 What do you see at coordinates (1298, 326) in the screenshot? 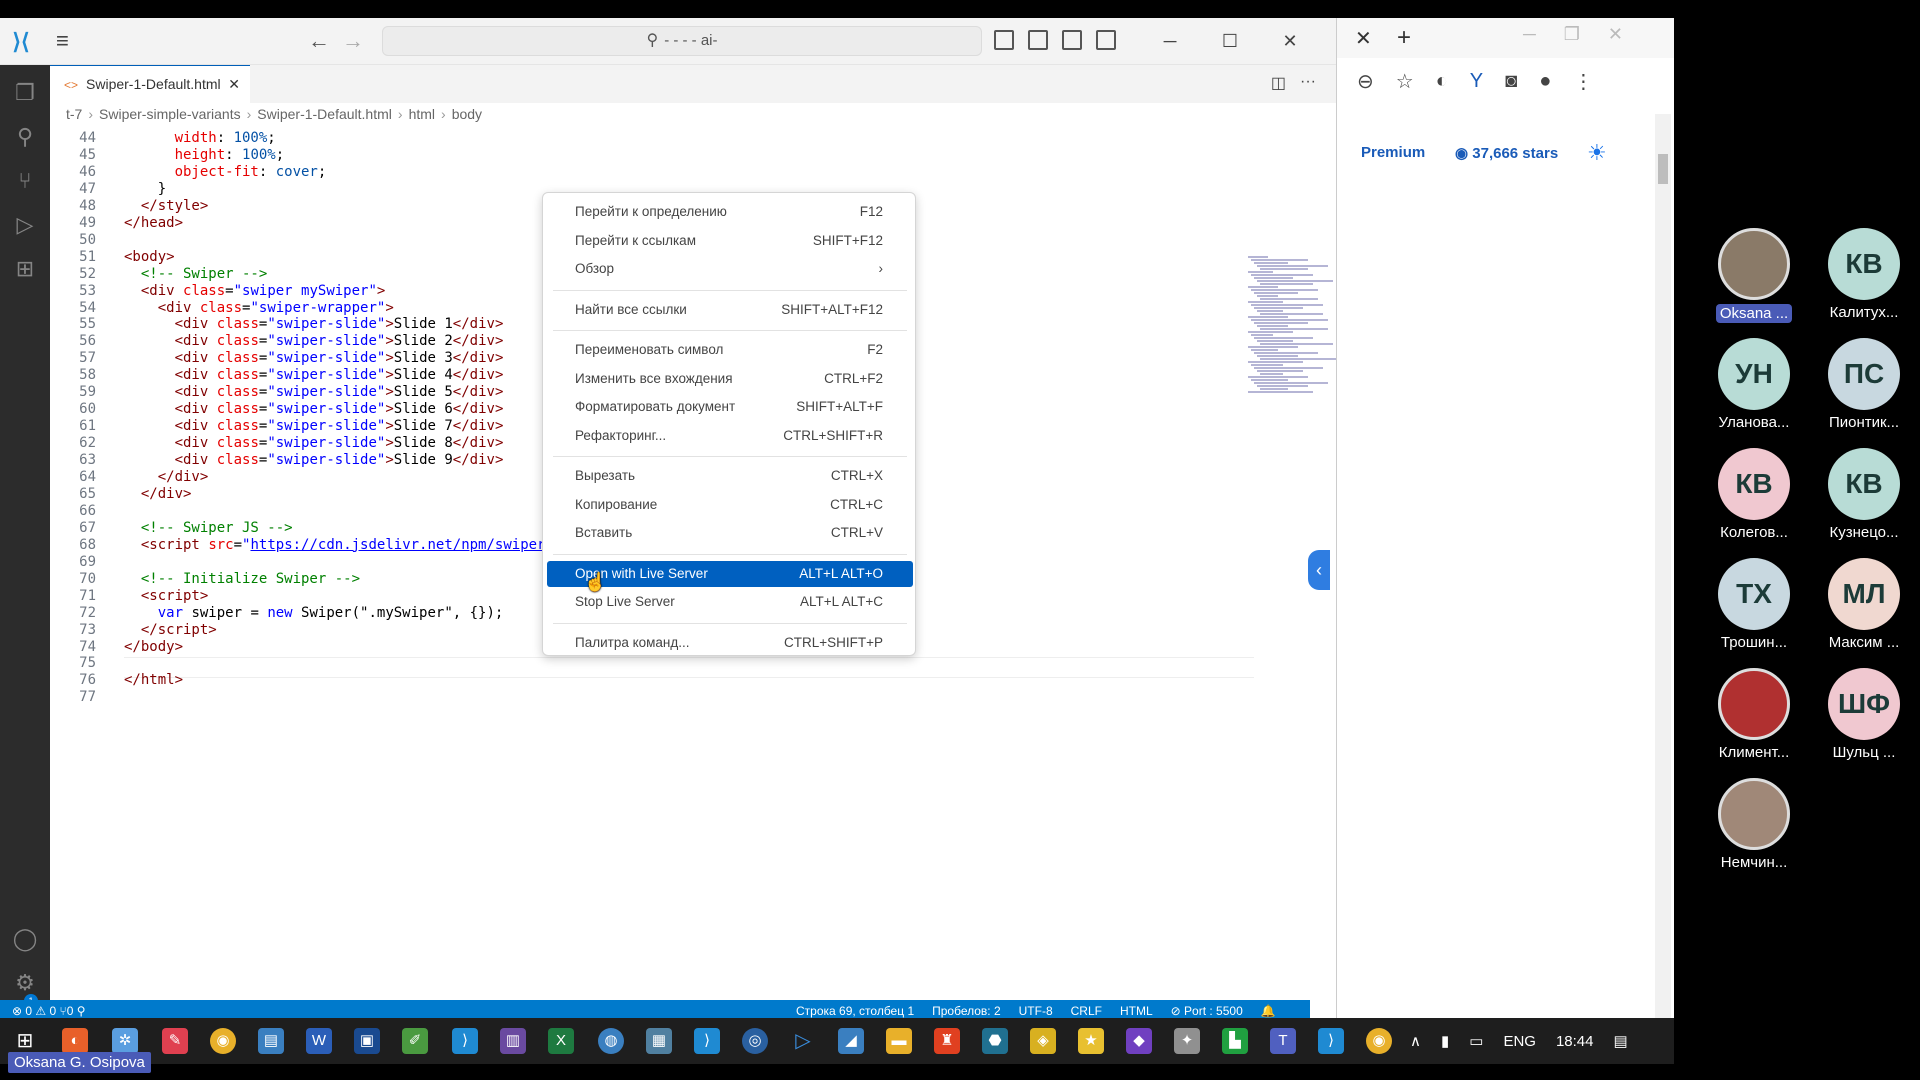
I see `minimap` at bounding box center [1298, 326].